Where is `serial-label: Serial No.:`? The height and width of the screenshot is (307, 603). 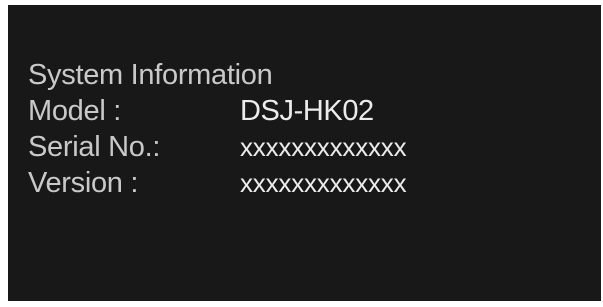 serial-label: Serial No.: is located at coordinates (94, 147).